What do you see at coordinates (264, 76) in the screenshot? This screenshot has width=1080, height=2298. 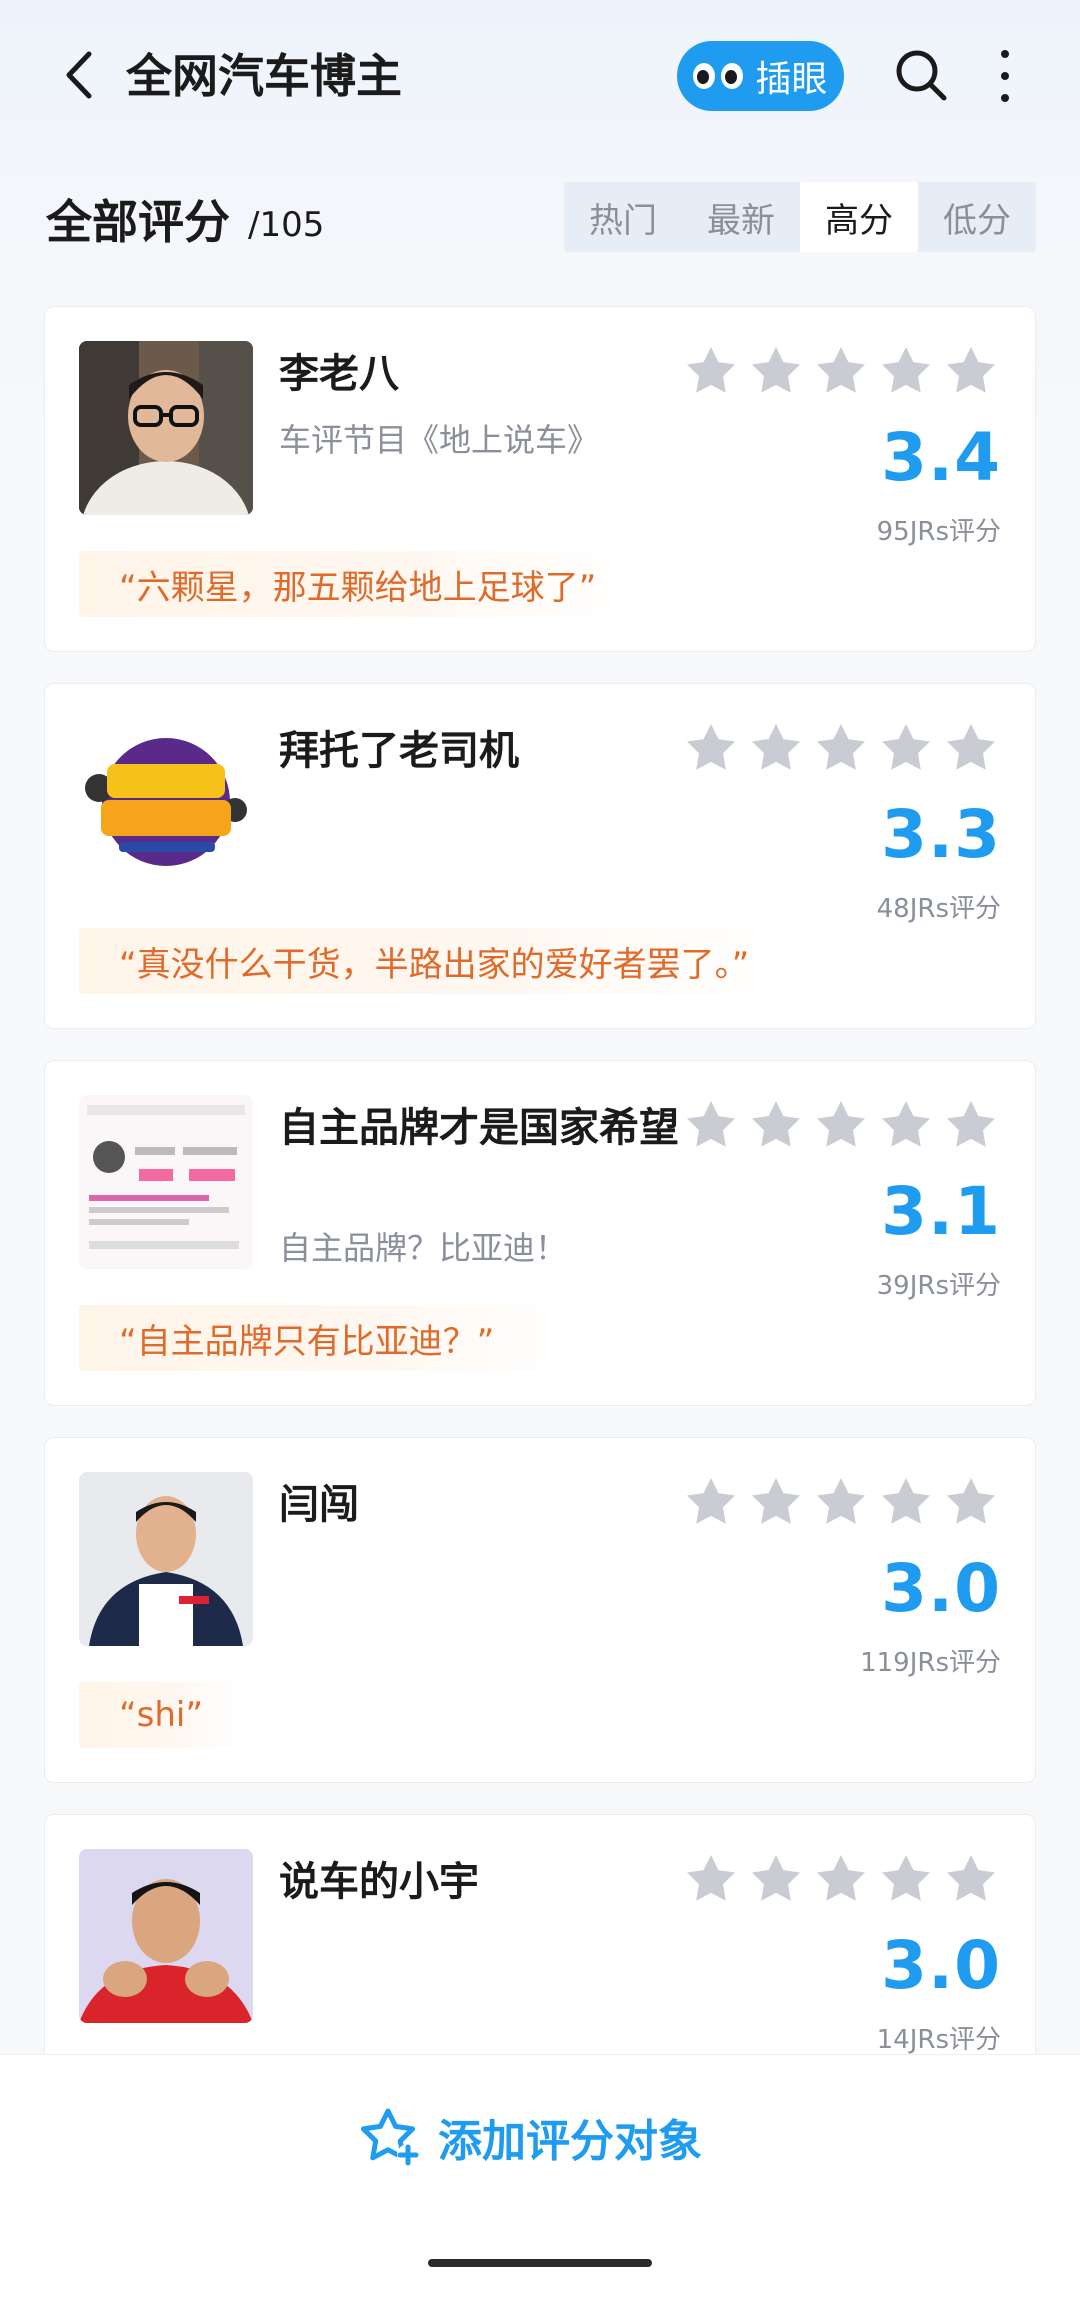 I see `page-title: 全网汽车博主` at bounding box center [264, 76].